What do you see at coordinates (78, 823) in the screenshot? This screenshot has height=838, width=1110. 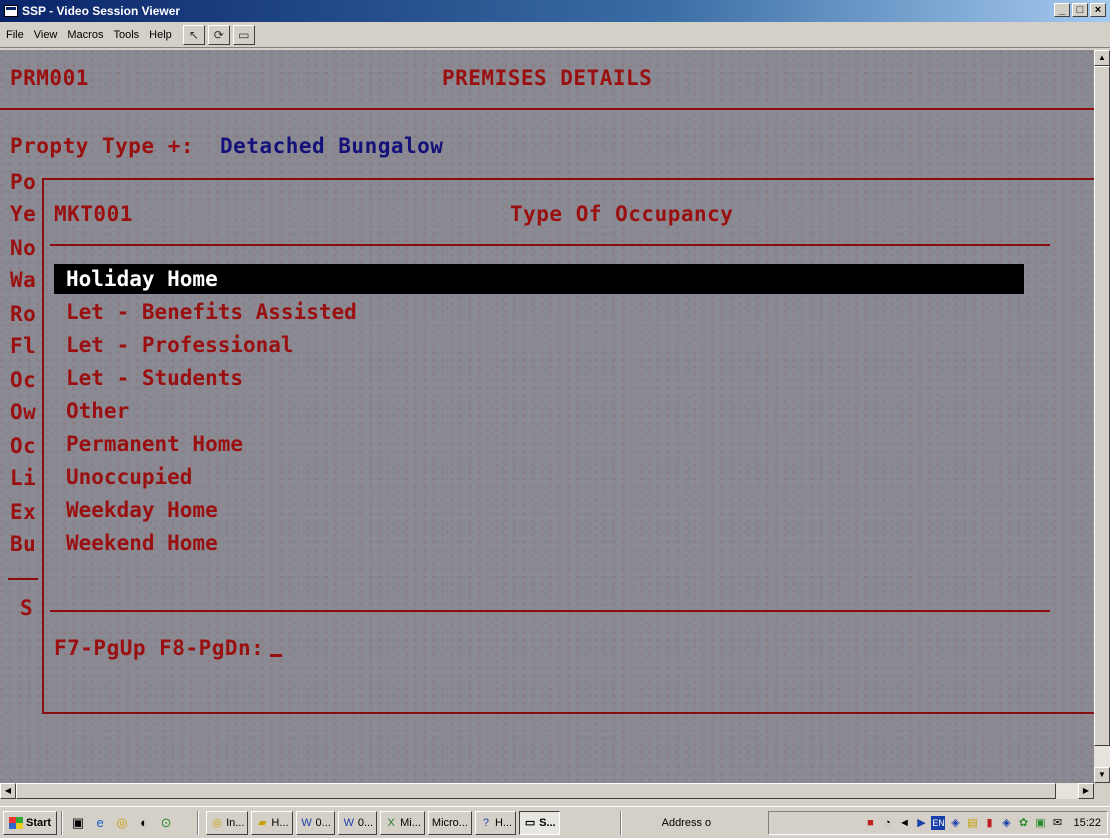 I see `desktop-icon: ▣` at bounding box center [78, 823].